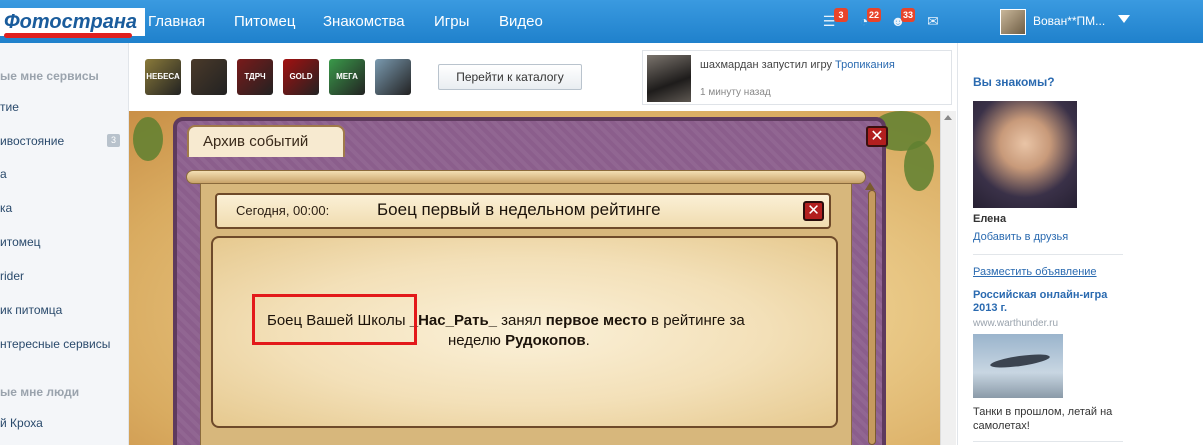 Image resolution: width=1203 pixels, height=445 pixels. Describe the element at coordinates (1013, 22) in the screenshot. I see `user-avatar` at that location.